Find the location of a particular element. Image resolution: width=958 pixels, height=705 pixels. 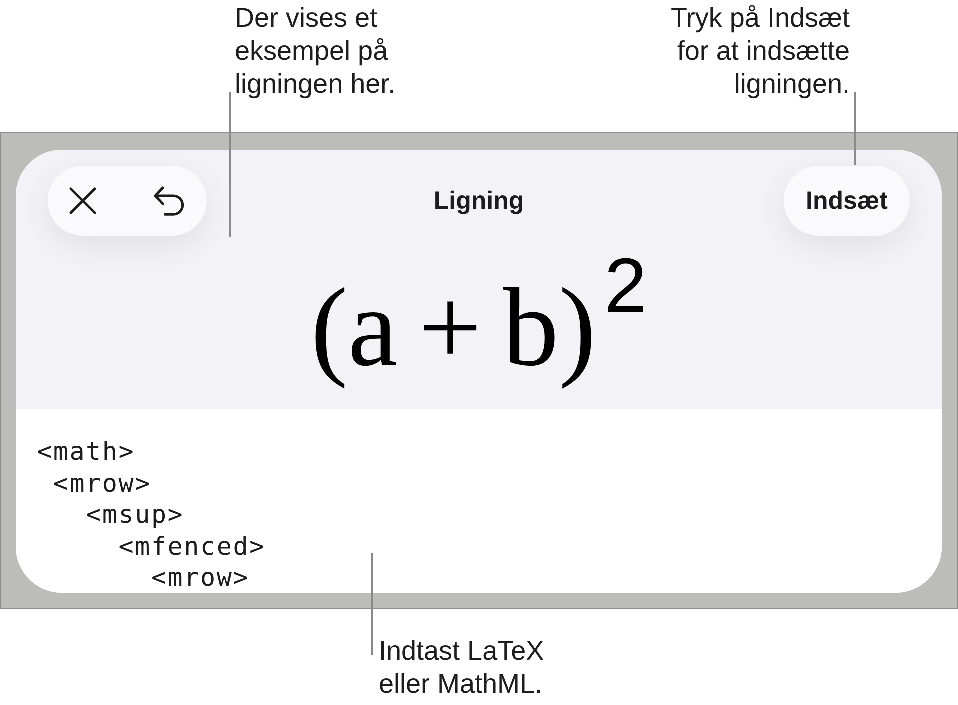

callout-text: Der vises et eksempel på ligningen her. is located at coordinates (316, 51).